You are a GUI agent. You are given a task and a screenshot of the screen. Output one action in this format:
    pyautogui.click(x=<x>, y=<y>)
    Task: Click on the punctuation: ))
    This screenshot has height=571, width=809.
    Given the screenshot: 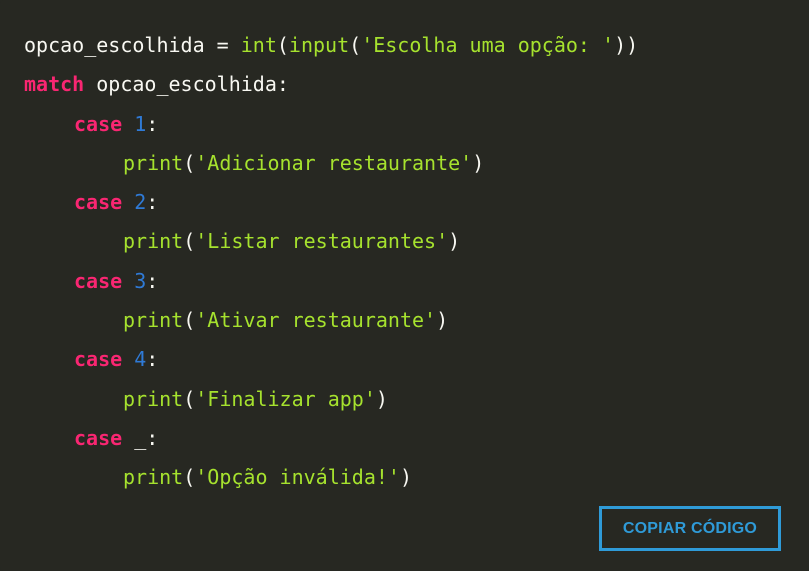 What is the action you would take?
    pyautogui.click(x=626, y=45)
    